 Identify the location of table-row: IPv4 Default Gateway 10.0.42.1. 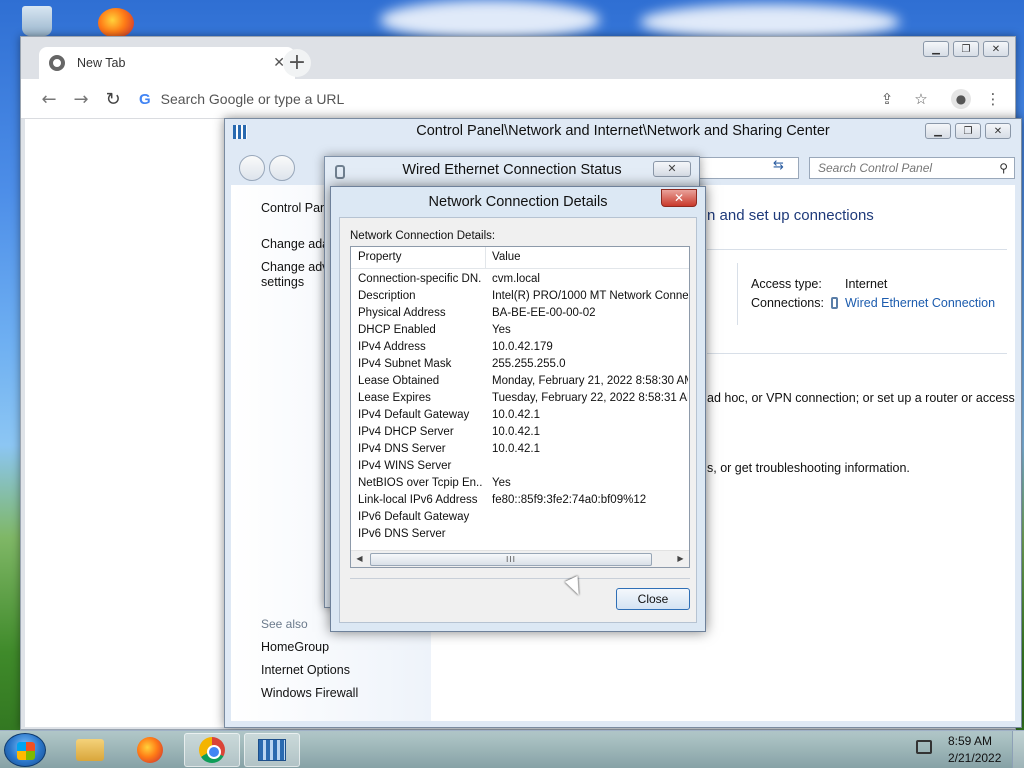
(520, 416).